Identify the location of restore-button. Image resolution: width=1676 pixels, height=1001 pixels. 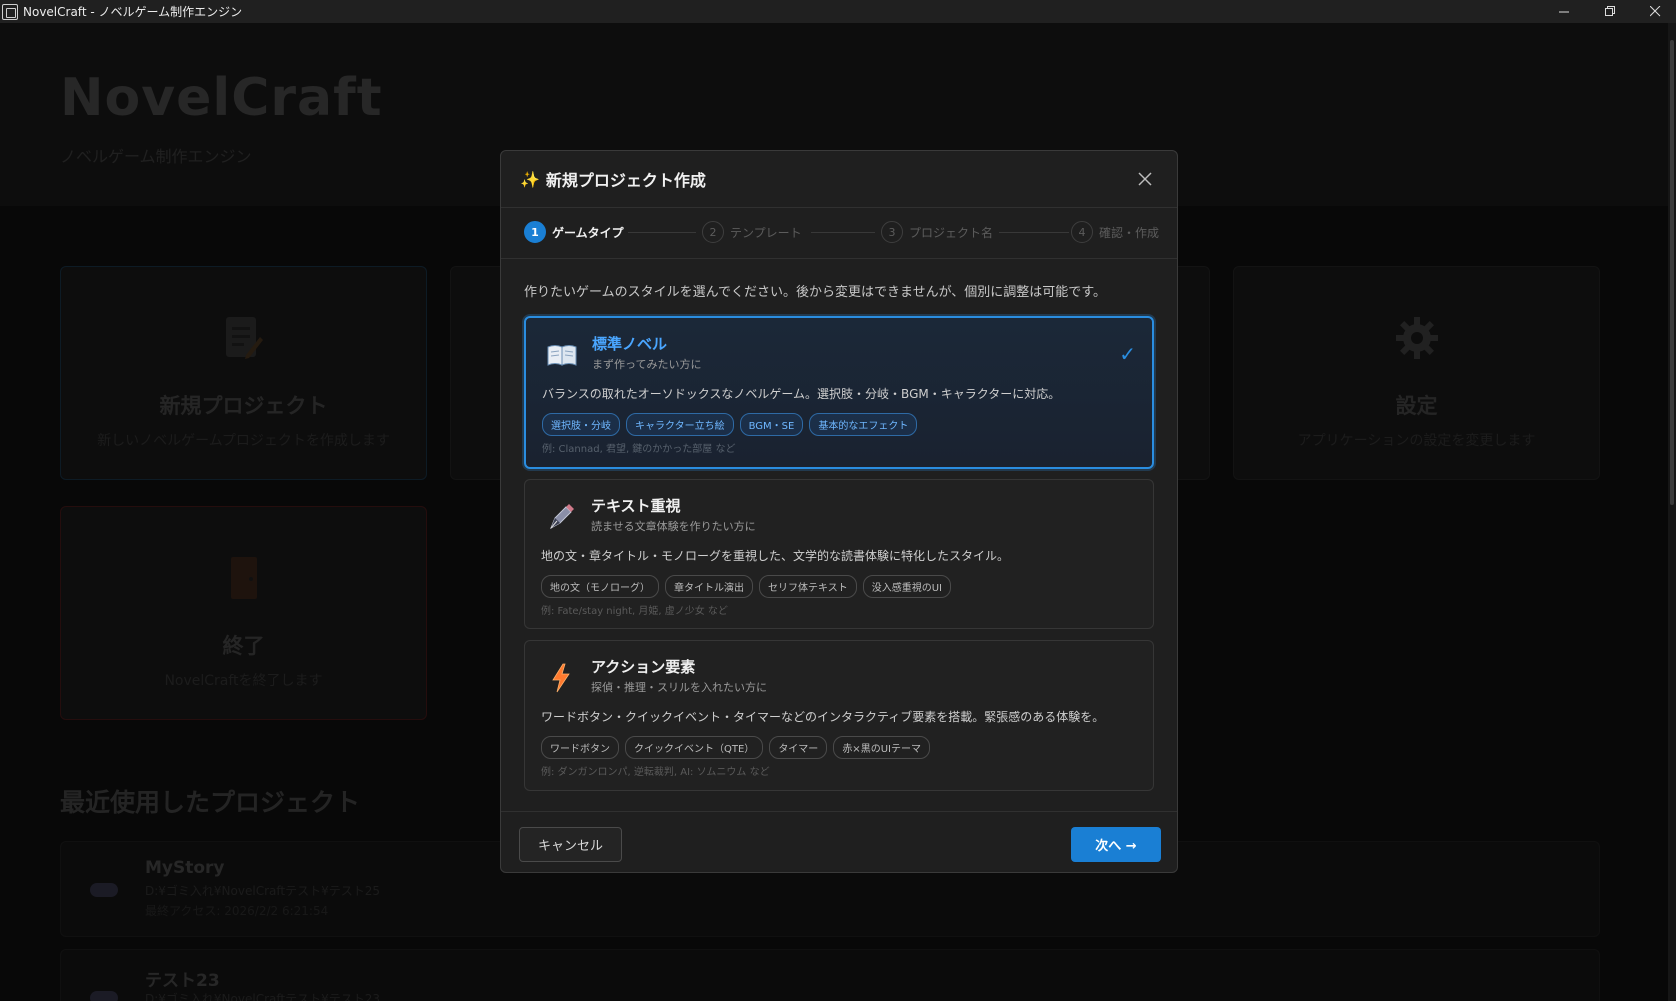
(1610, 11).